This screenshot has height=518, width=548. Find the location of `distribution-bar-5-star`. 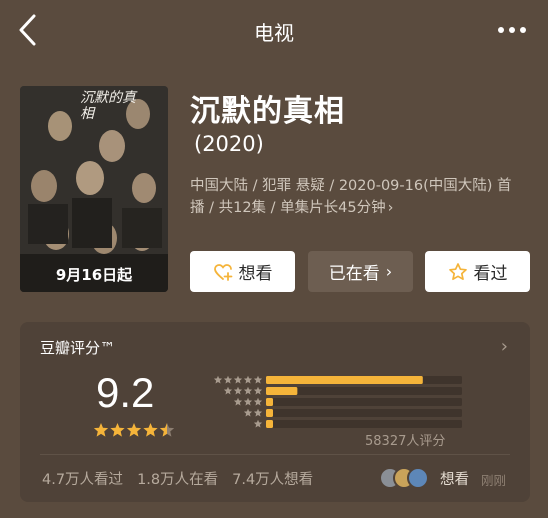

distribution-bar-5-star is located at coordinates (344, 380).